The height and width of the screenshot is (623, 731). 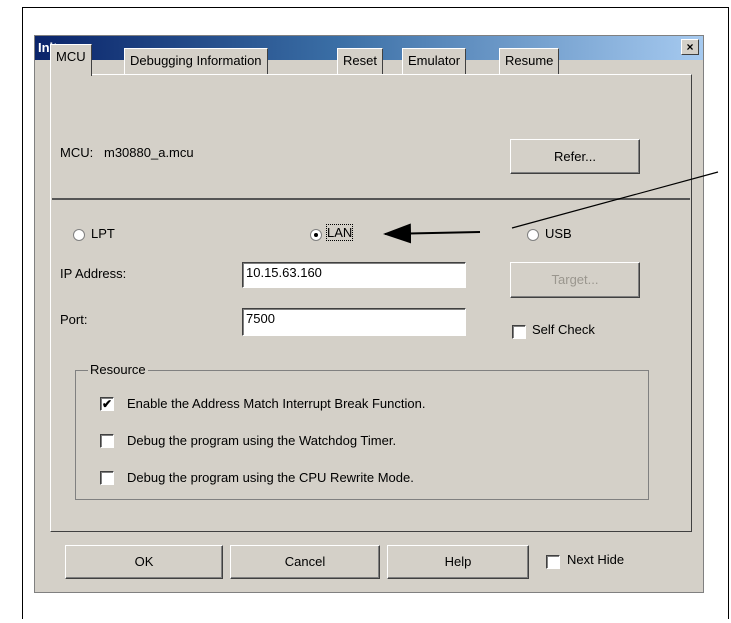 What do you see at coordinates (71, 56) in the screenshot?
I see `tab-mcu-label: MCU` at bounding box center [71, 56].